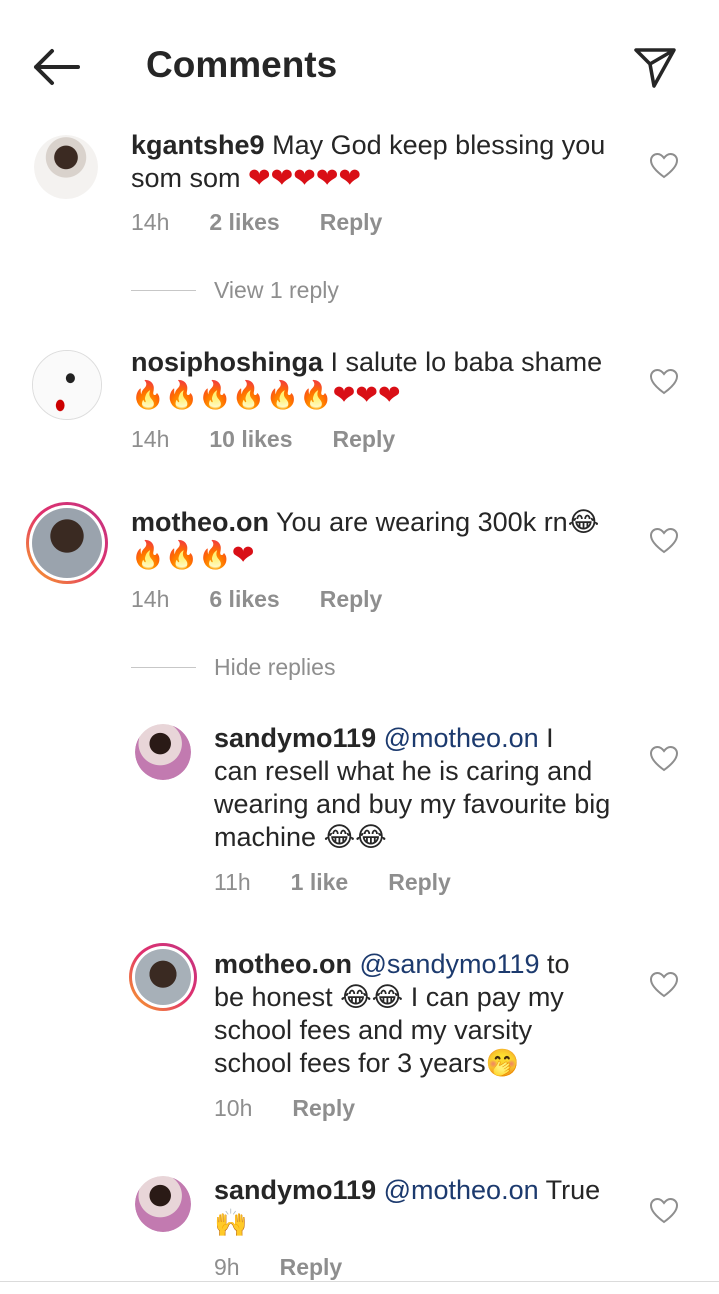 This screenshot has width=719, height=1294. What do you see at coordinates (573, 1190) in the screenshot?
I see `reply-body-1: True` at bounding box center [573, 1190].